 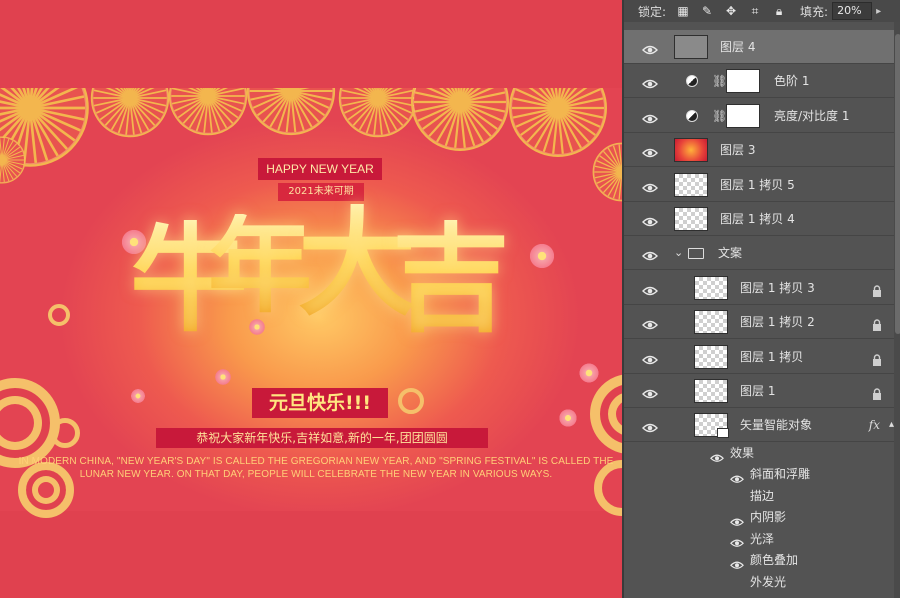 What do you see at coordinates (777, 288) in the screenshot?
I see `layer-name: 图层 1 拷贝 3` at bounding box center [777, 288].